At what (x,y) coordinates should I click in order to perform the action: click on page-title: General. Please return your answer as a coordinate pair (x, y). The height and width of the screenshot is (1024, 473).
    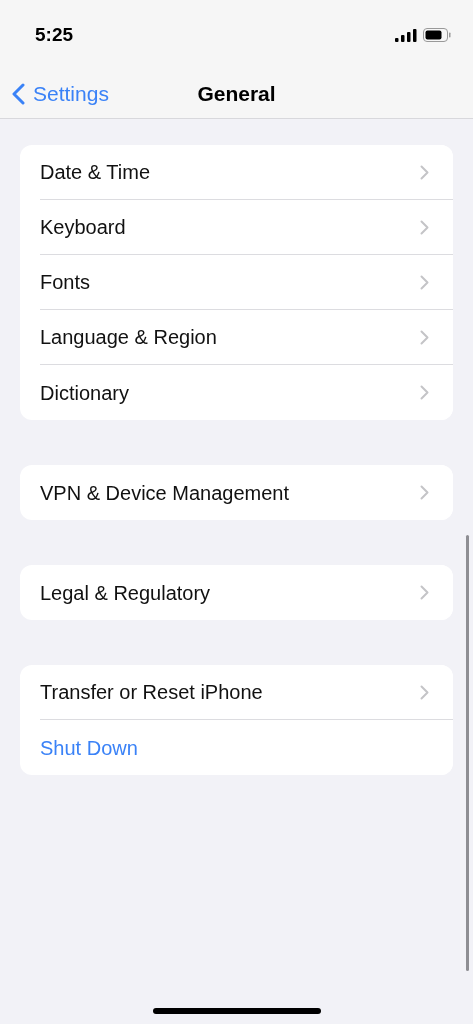
    Looking at the image, I should click on (236, 94).